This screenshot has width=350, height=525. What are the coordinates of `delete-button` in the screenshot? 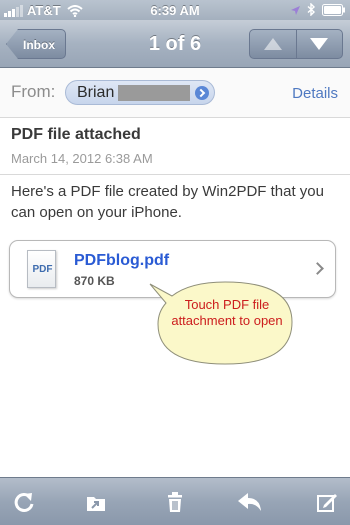 It's located at (175, 502).